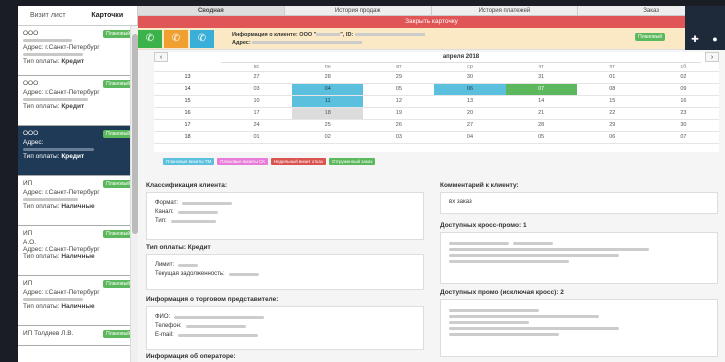 This screenshot has height=362, width=725. What do you see at coordinates (470, 137) in the screenshot?
I see `calendar-day: 04` at bounding box center [470, 137].